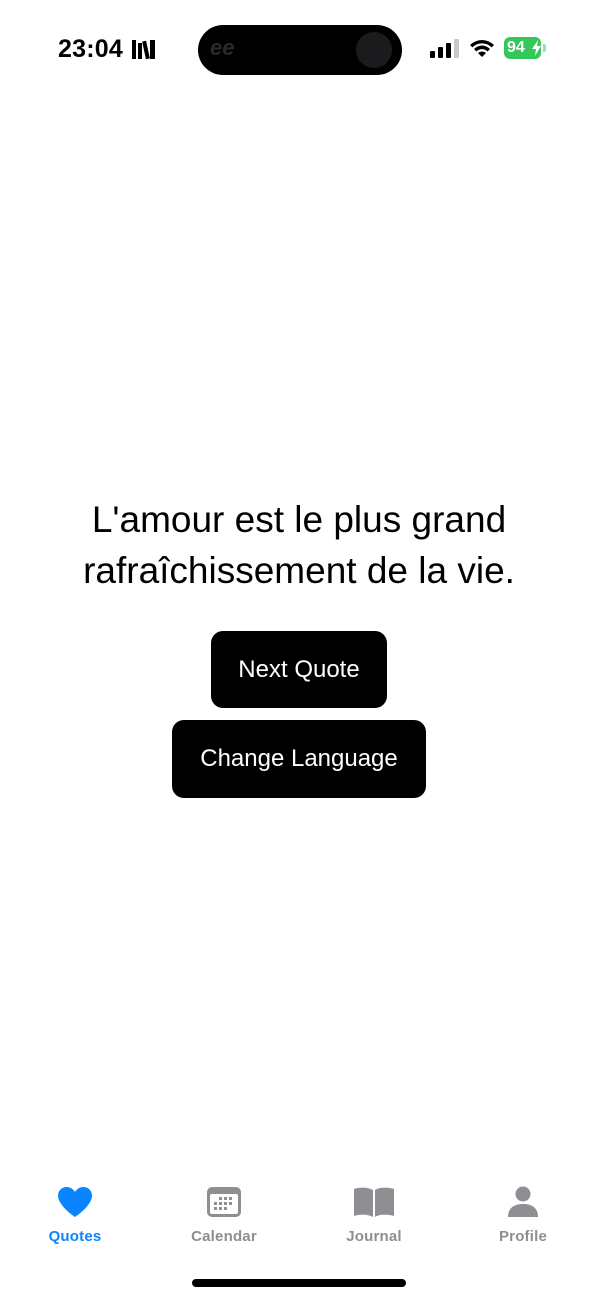  What do you see at coordinates (224, 1194) in the screenshot?
I see `calendar-icon` at bounding box center [224, 1194].